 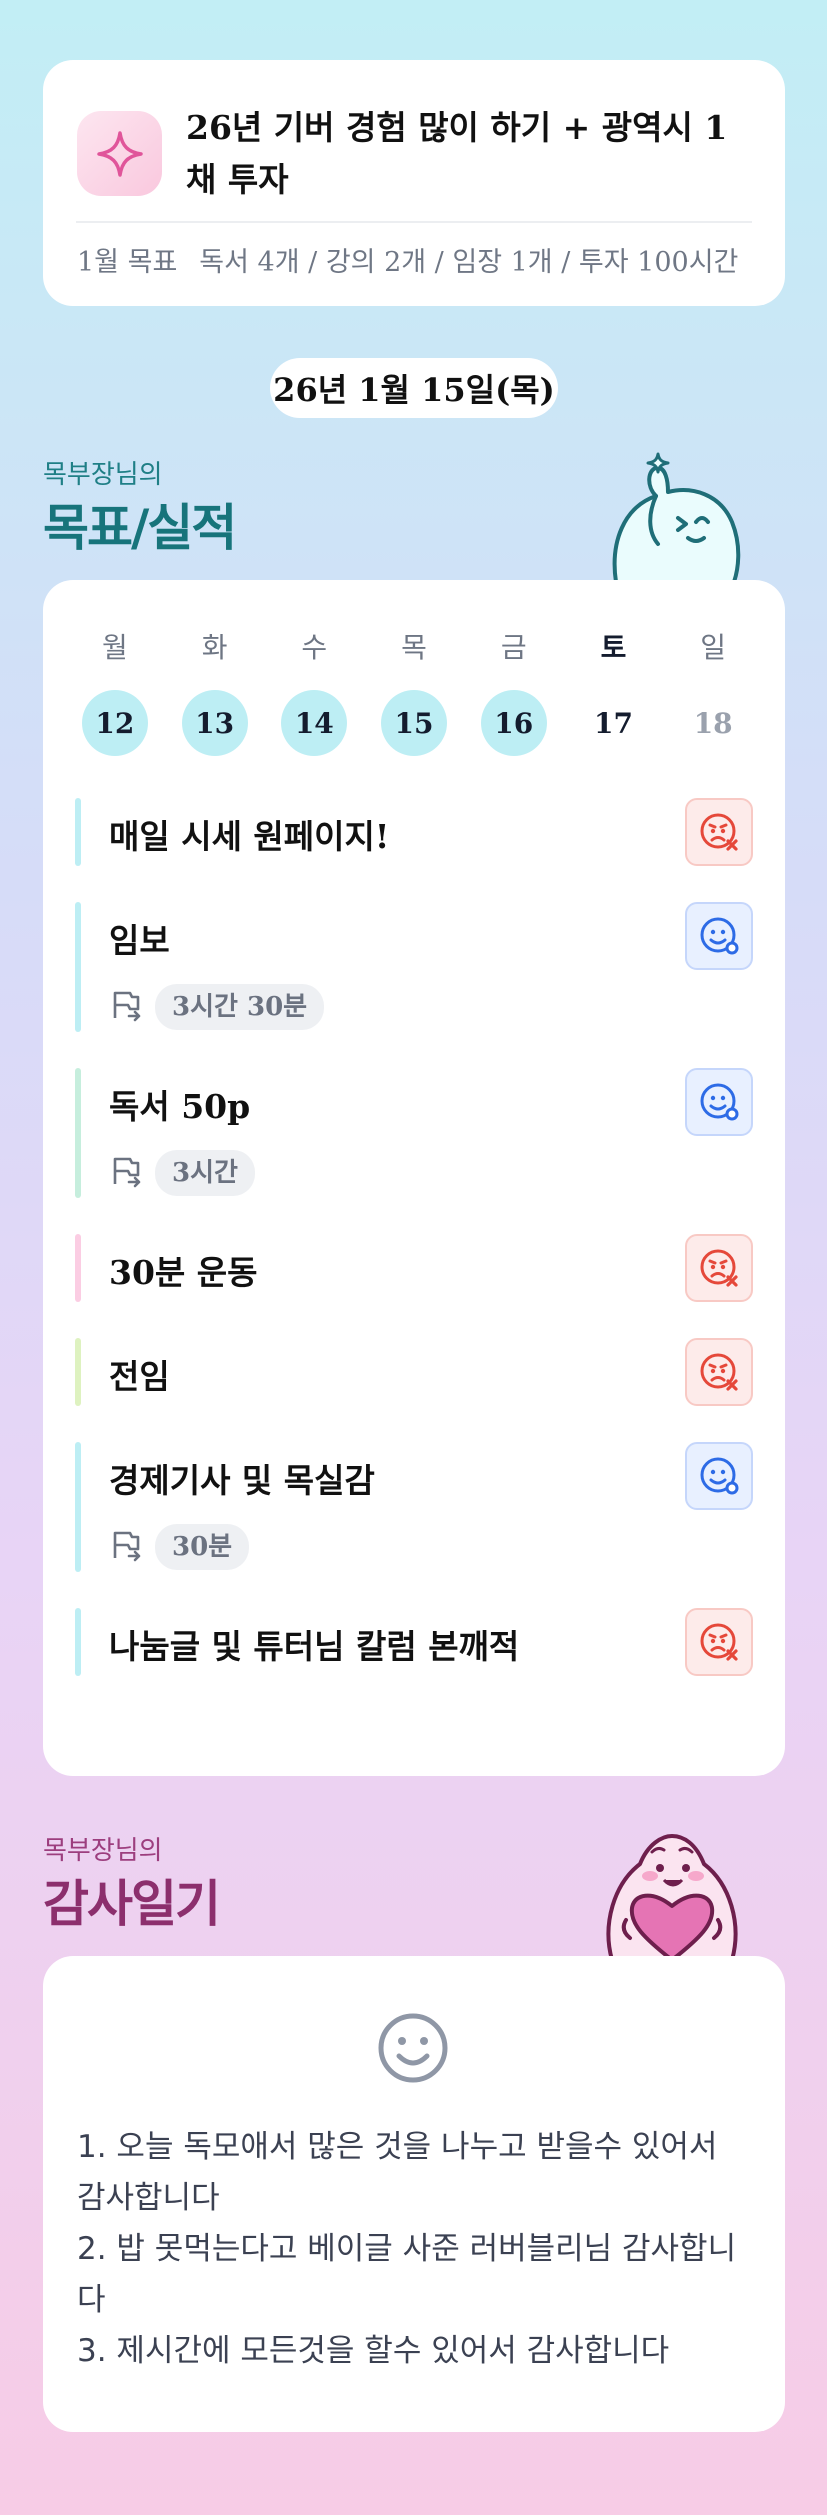 I want to click on weekday-label: 토, so click(x=613, y=647).